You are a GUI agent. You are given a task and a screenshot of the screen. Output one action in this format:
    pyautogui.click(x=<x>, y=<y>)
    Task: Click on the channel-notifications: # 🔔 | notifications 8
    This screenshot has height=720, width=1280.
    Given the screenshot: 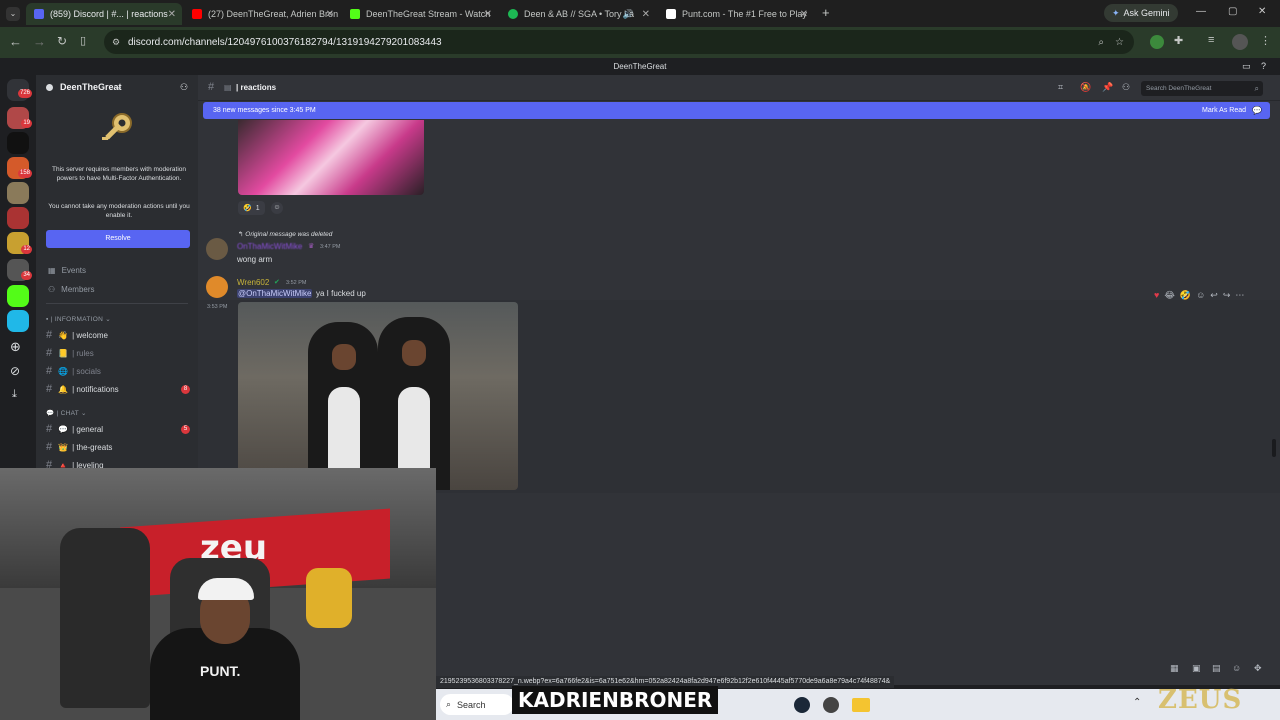 What is the action you would take?
    pyautogui.click(x=120, y=389)
    